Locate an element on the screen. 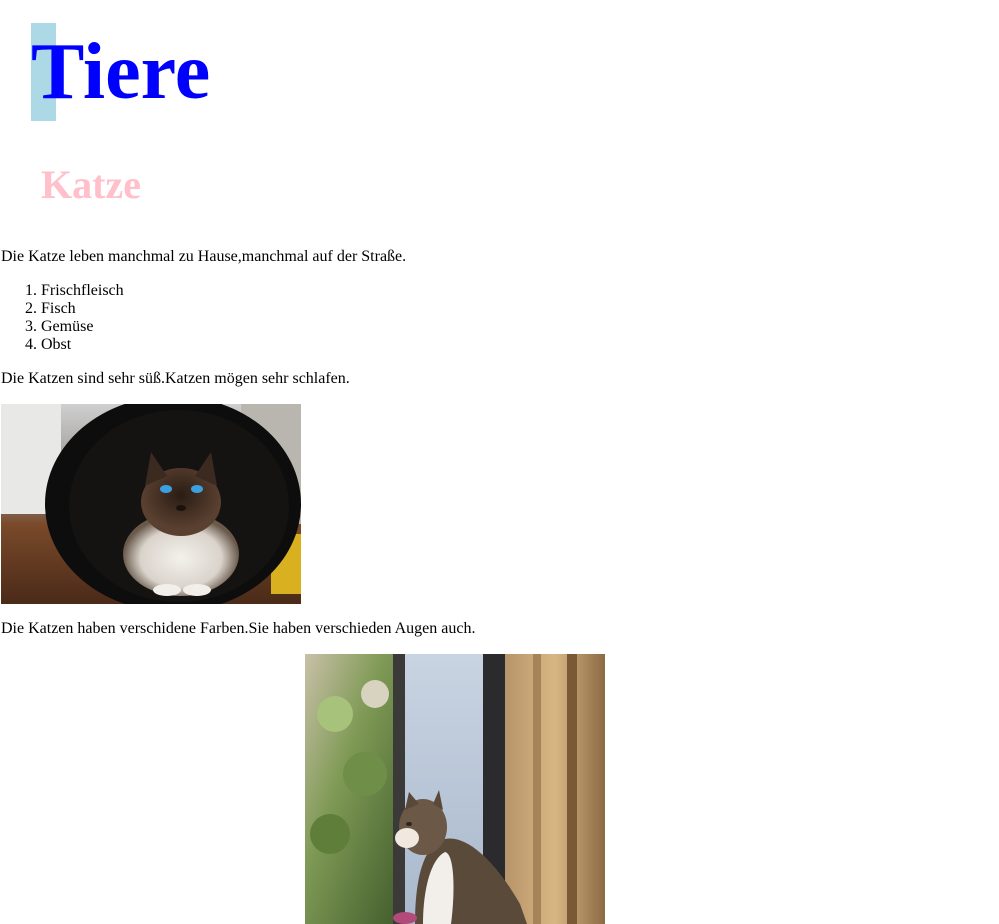 This screenshot has width=999, height=924. title-container: Tiere is located at coordinates (120, 72).